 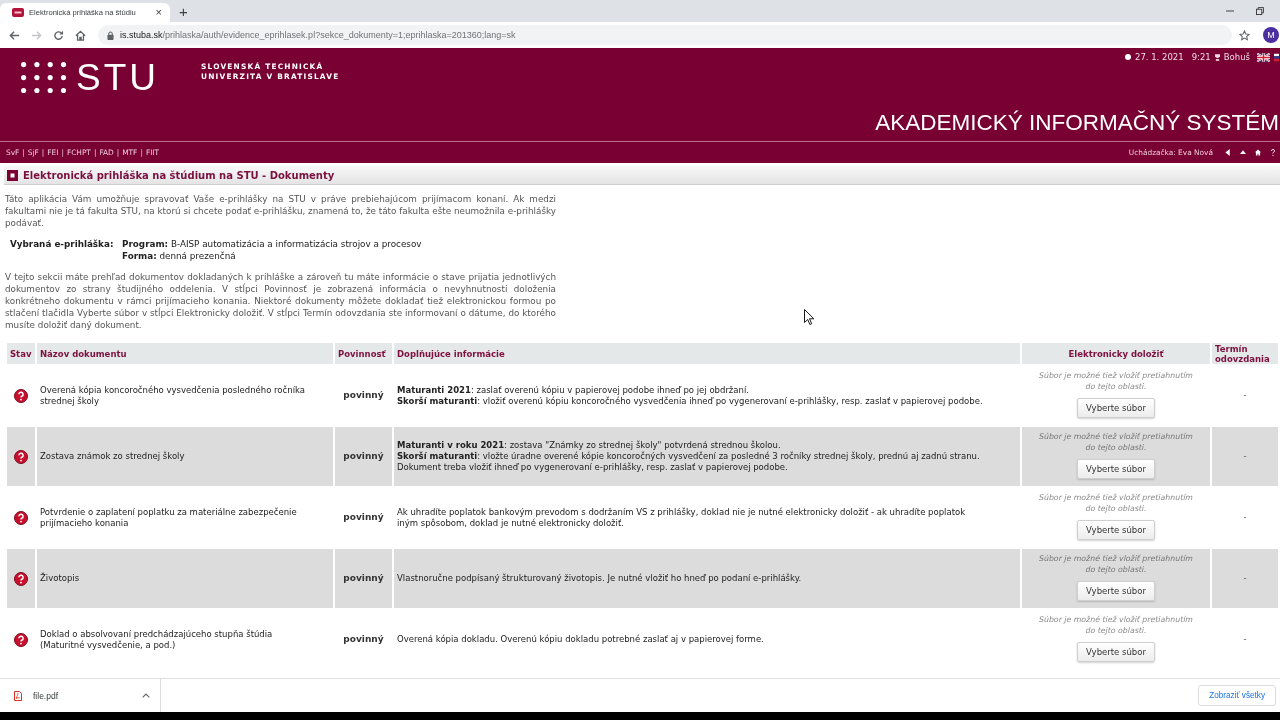 I want to click on system-title: AKADEMICKÝ INFORMAČNÝ SYSTÉM, so click(x=1077, y=122).